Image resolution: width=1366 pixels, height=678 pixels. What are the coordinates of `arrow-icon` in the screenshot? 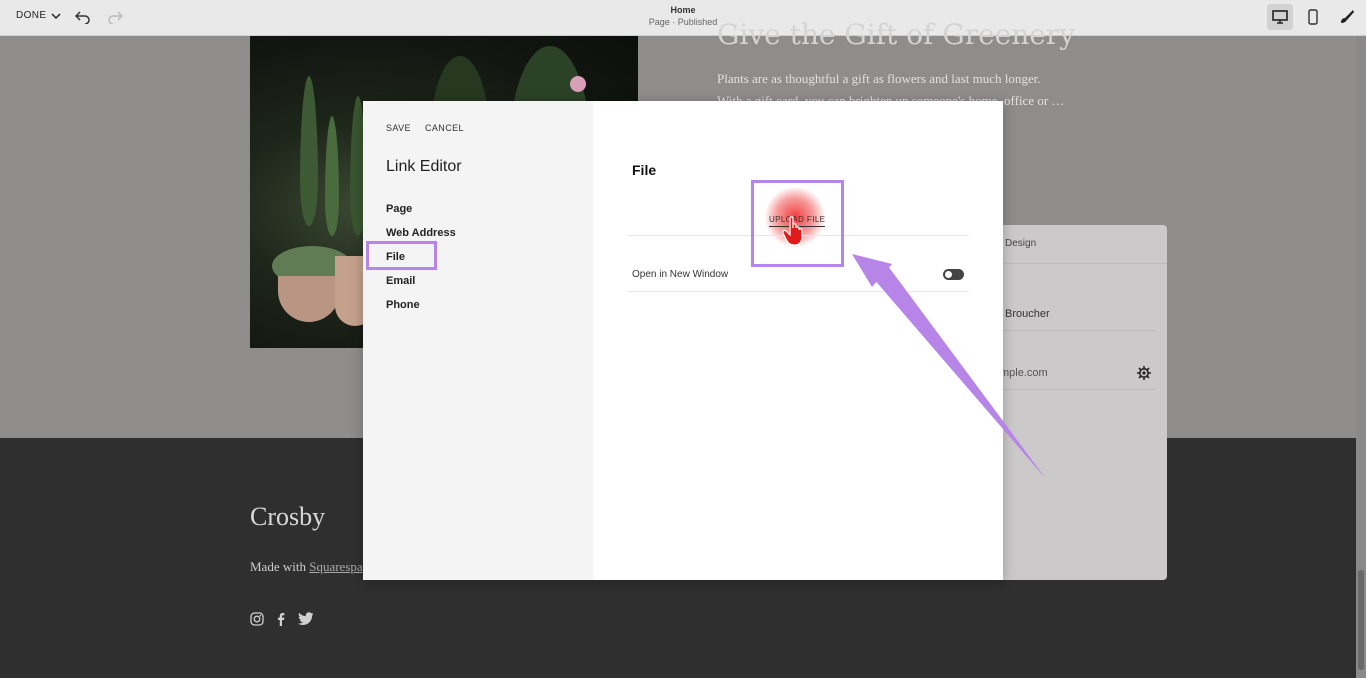 It's located at (949, 366).